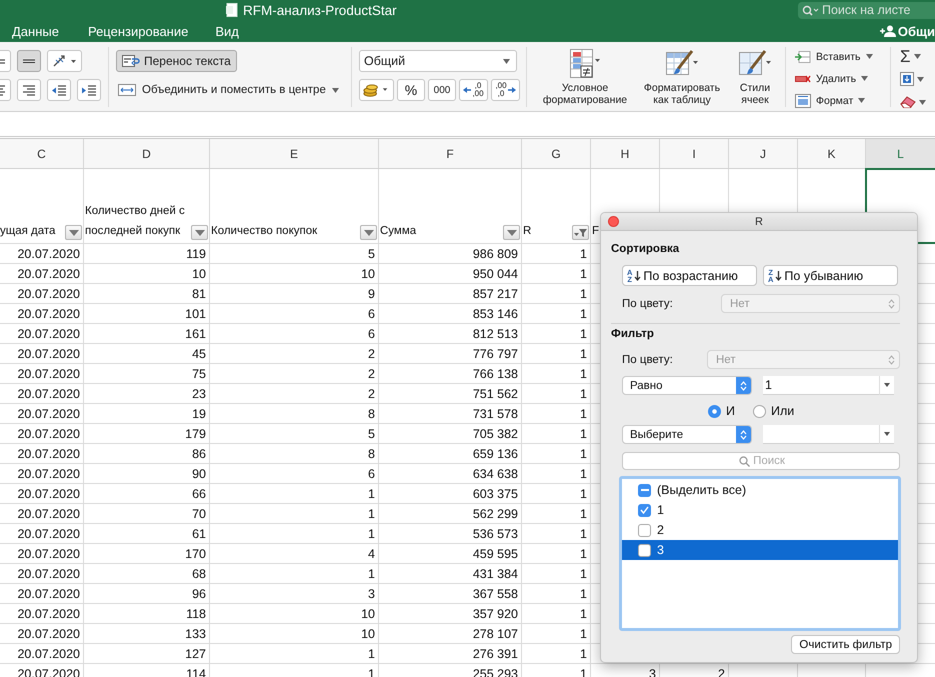 This screenshot has height=677, width=935. I want to click on table-cell: 950 044, so click(495, 273).